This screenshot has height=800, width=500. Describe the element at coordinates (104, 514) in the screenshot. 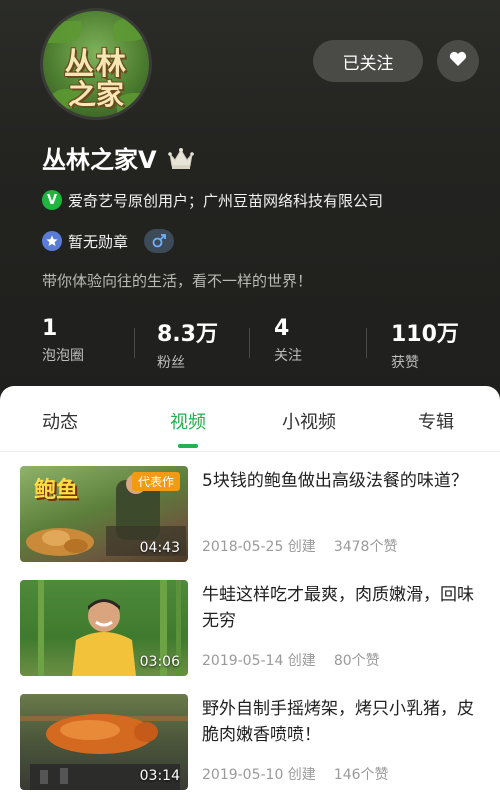

I see `video-thumbnail: 鲍鱼 代表作 04:43` at that location.